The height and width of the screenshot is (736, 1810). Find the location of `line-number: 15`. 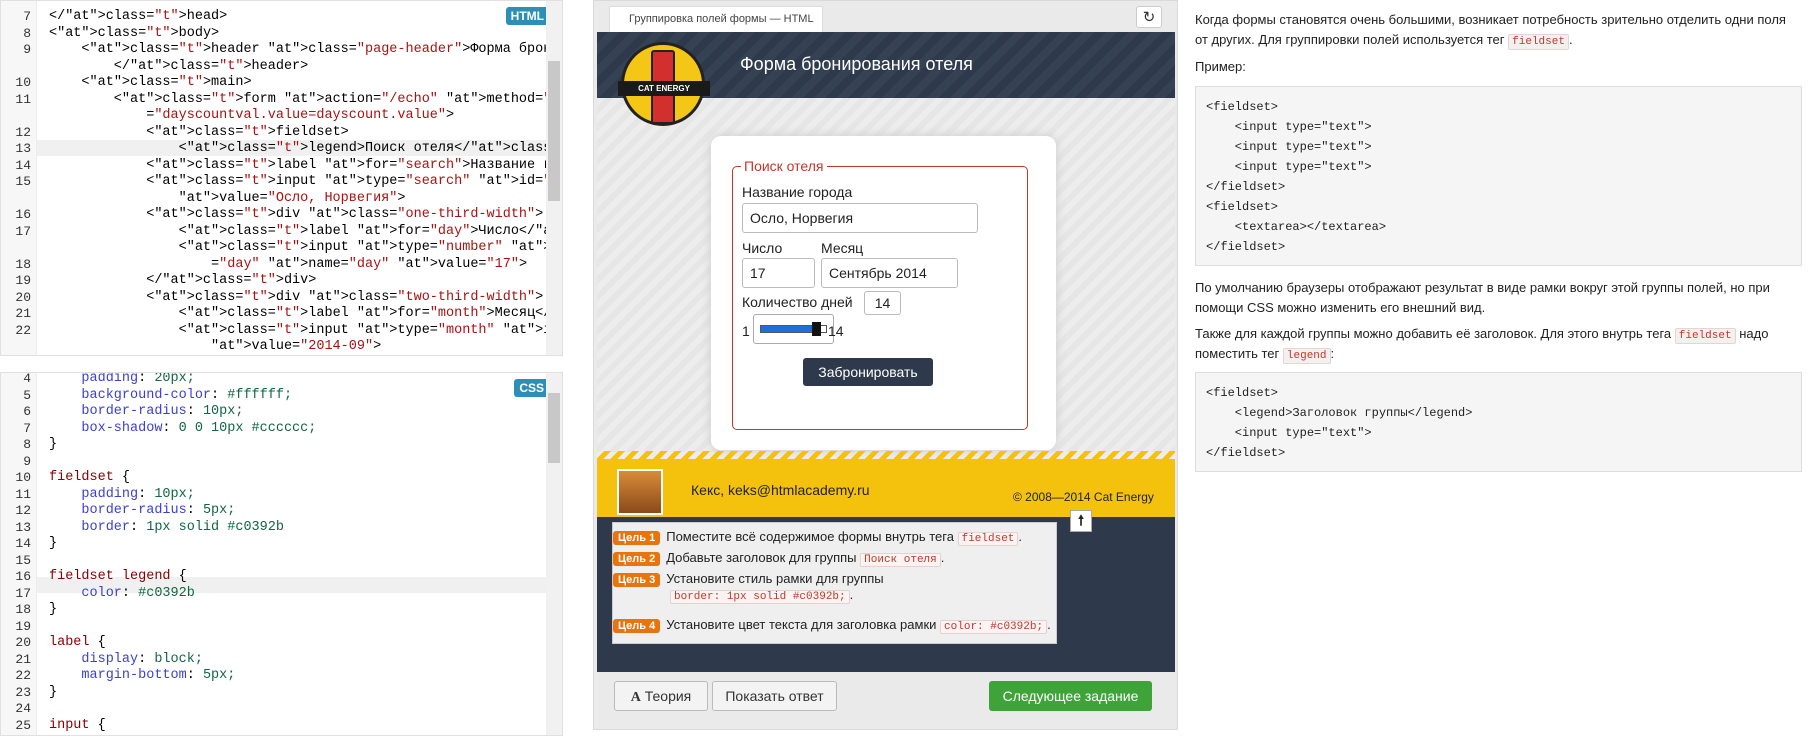

line-number: 15 is located at coordinates (23, 181).